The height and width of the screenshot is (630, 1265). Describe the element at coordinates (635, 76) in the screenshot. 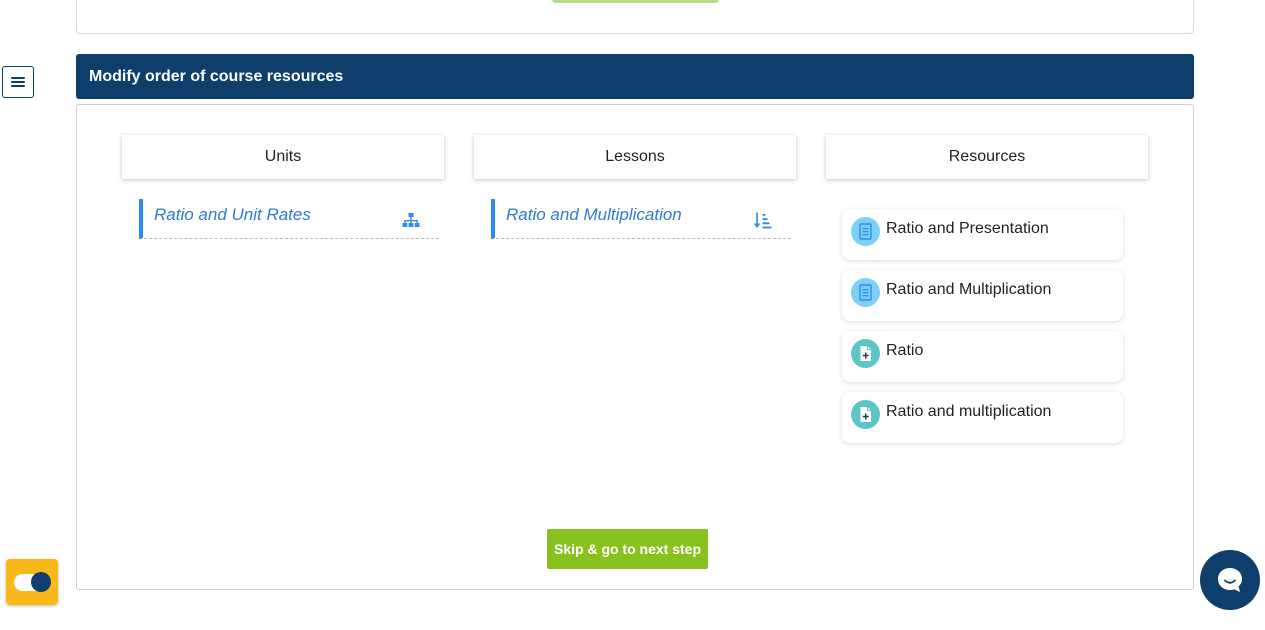

I see `panel-title: Modify order of course resources` at that location.